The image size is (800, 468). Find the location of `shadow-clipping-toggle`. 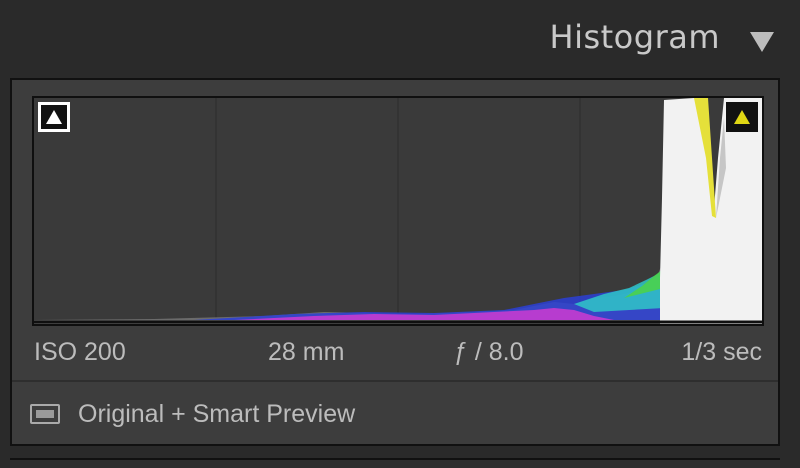

shadow-clipping-toggle is located at coordinates (54, 117).